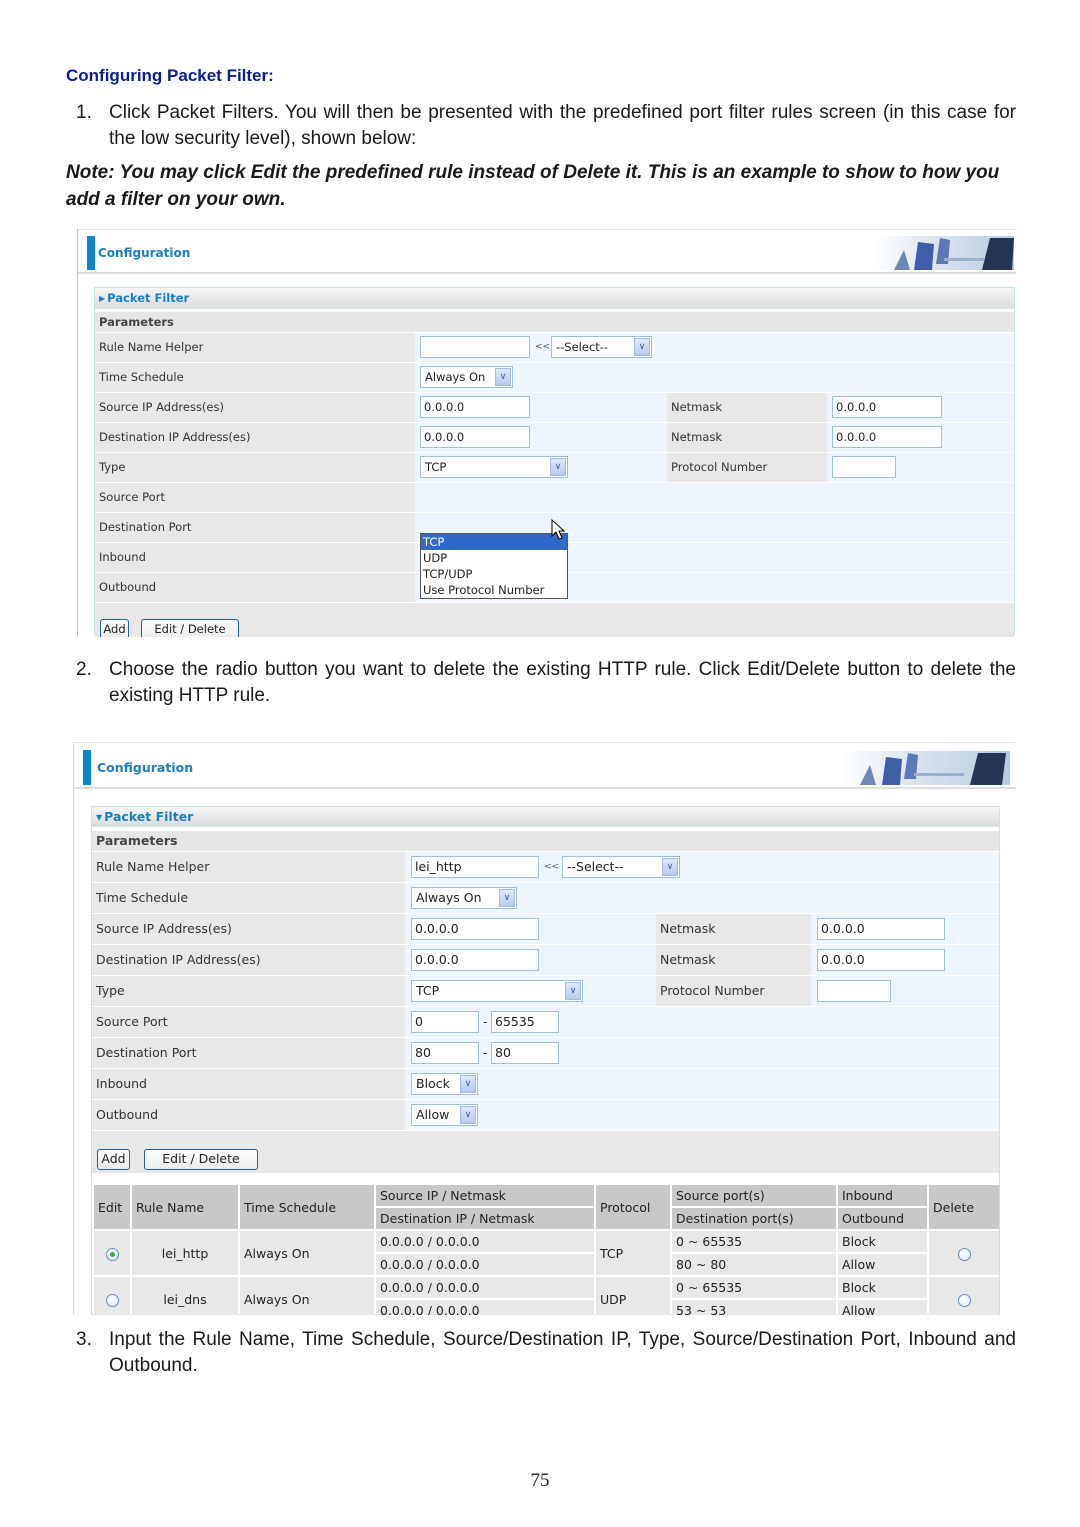  I want to click on source-port-end-input: 65535, so click(525, 1022).